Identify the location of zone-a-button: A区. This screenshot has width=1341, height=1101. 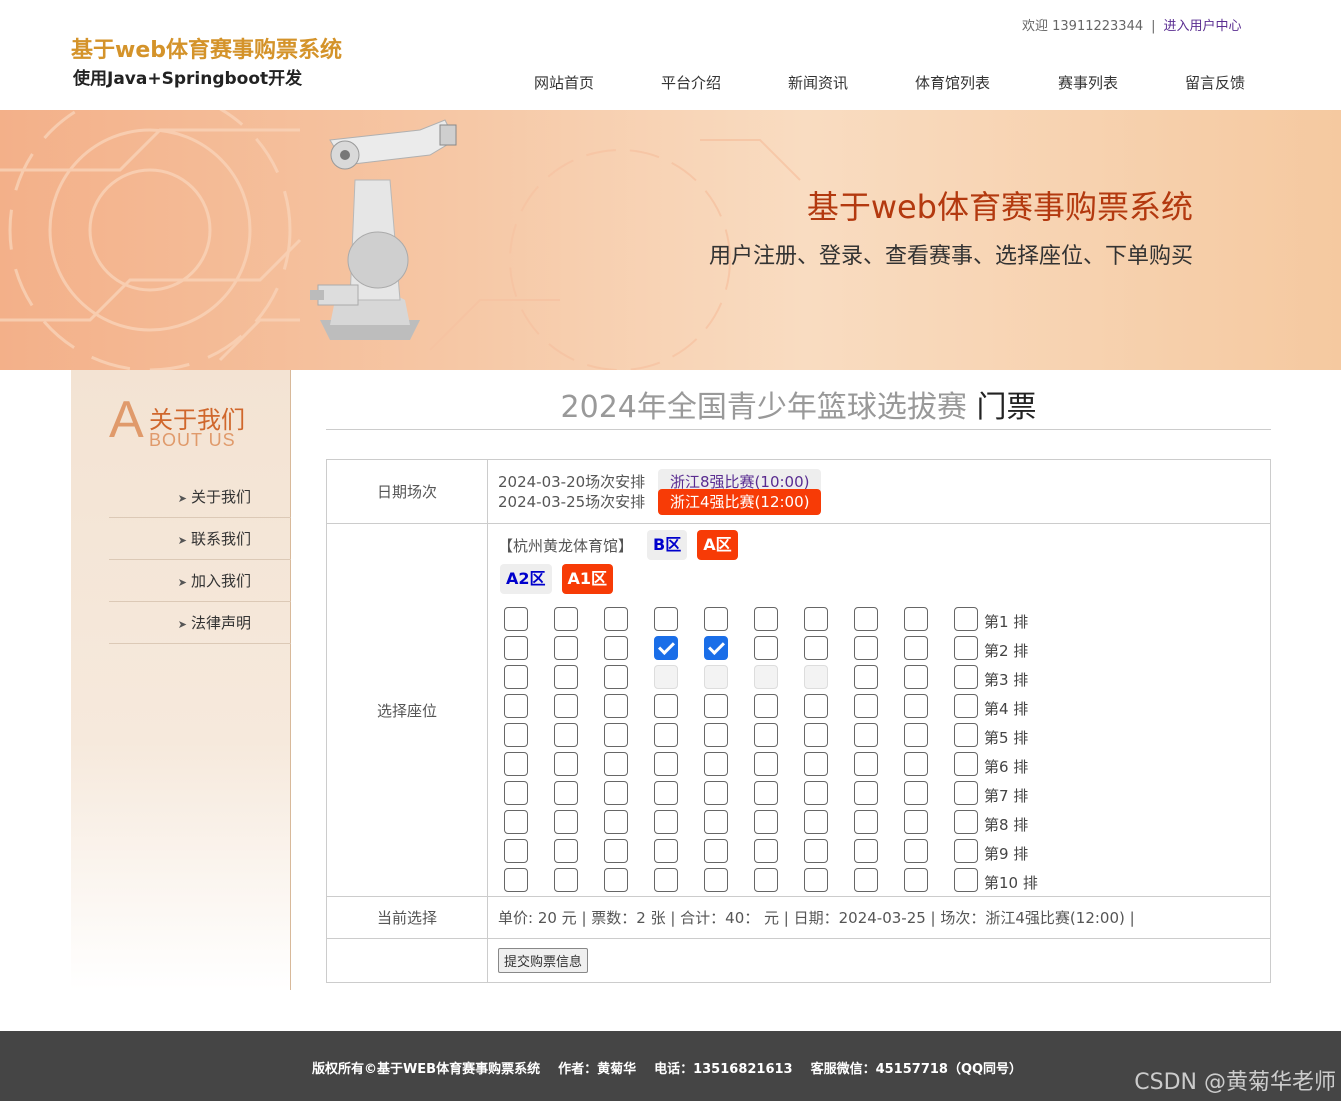
(717, 545).